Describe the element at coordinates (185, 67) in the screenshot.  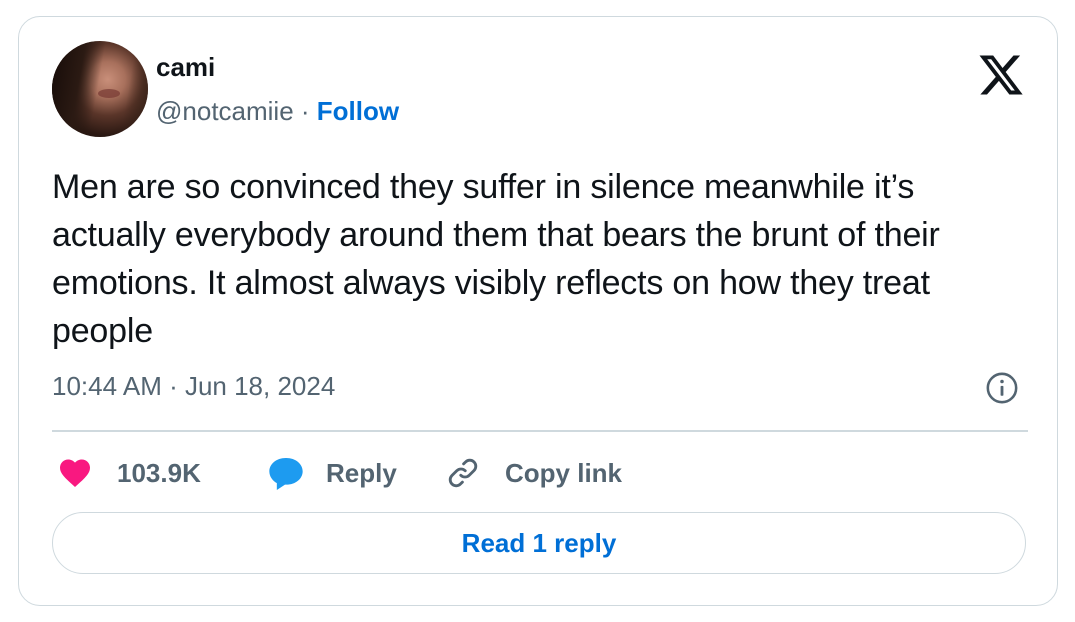
I see `author-name: cami` at that location.